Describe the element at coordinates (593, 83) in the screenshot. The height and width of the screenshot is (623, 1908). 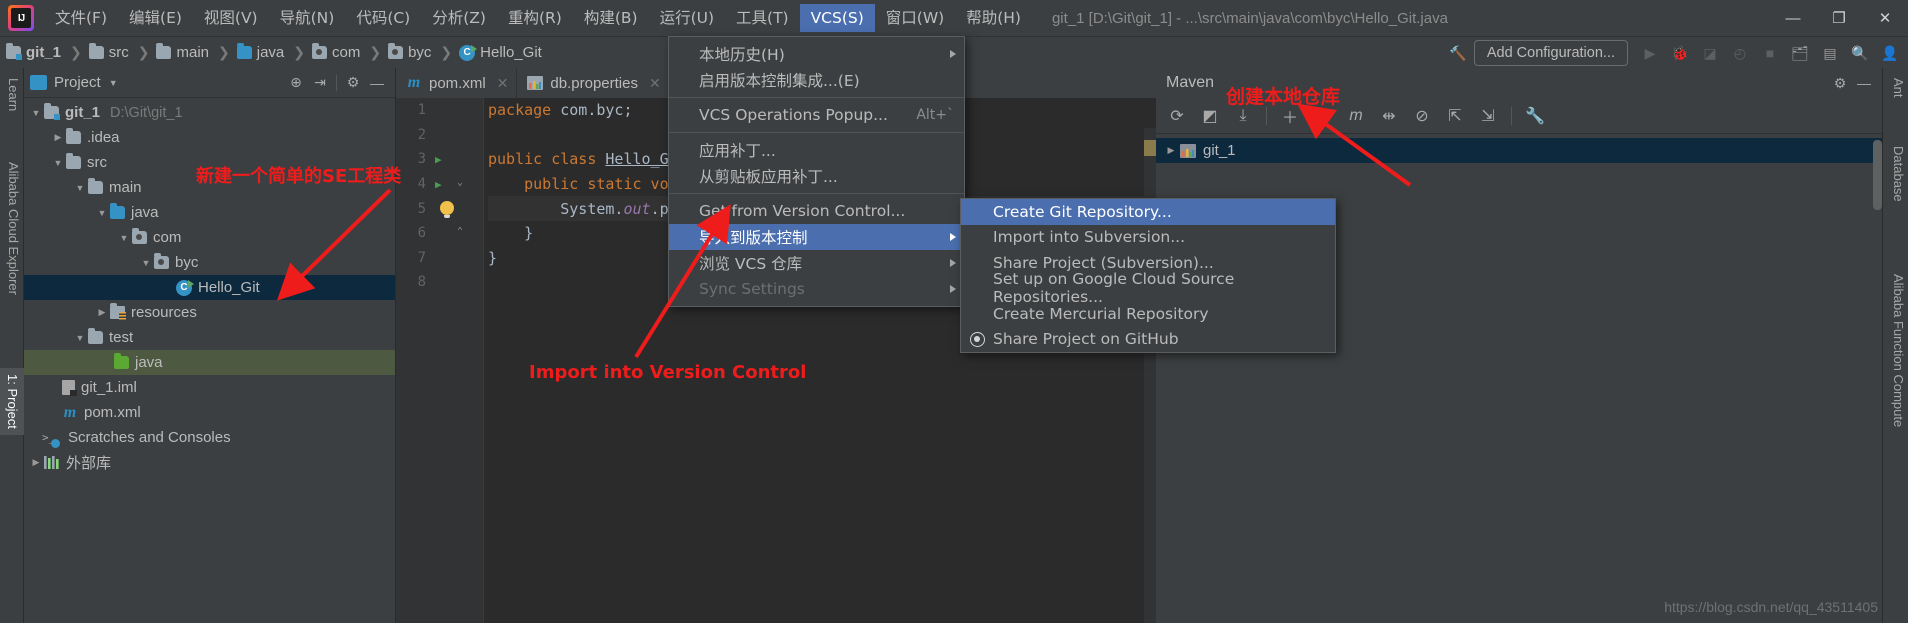
I see `editor-tab-db-properties: db.properties ✕` at that location.